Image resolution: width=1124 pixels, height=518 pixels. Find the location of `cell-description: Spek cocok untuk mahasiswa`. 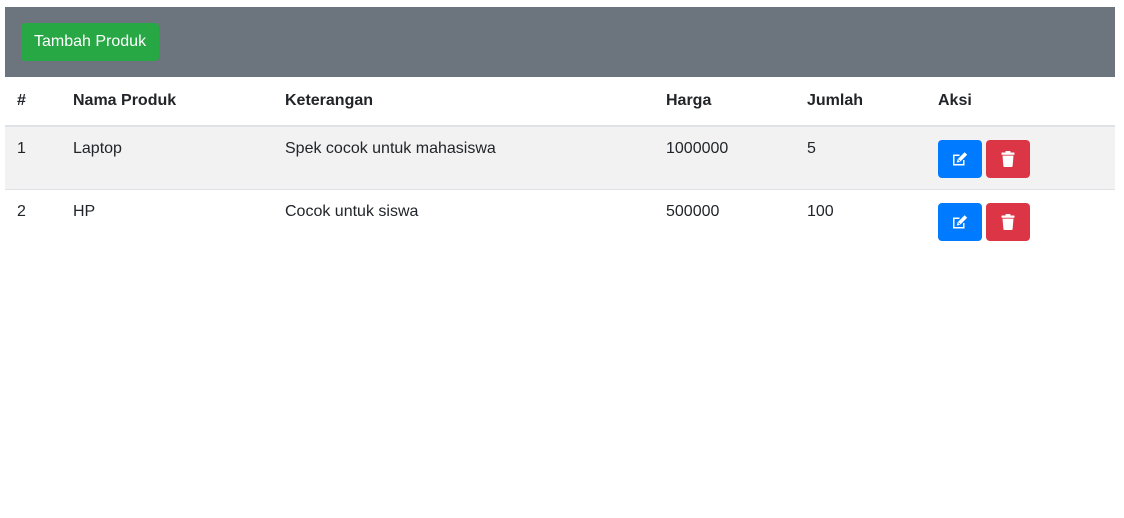

cell-description: Spek cocok untuk mahasiswa is located at coordinates (463, 157).